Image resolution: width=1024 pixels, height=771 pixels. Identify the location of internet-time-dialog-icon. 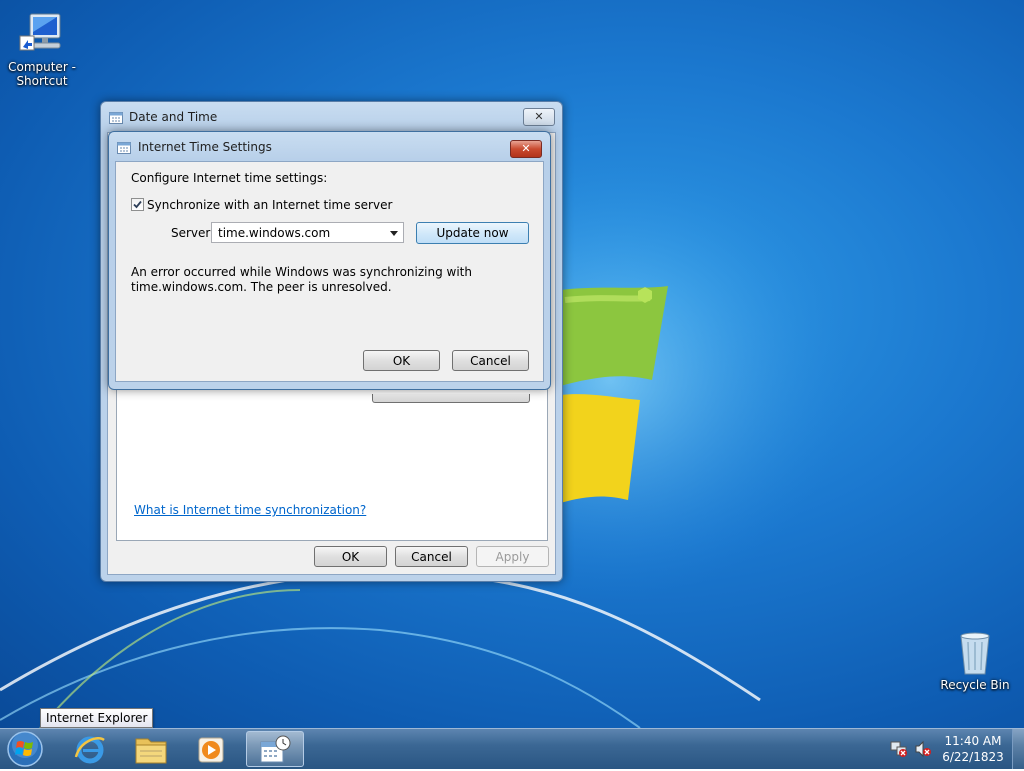
(124, 147).